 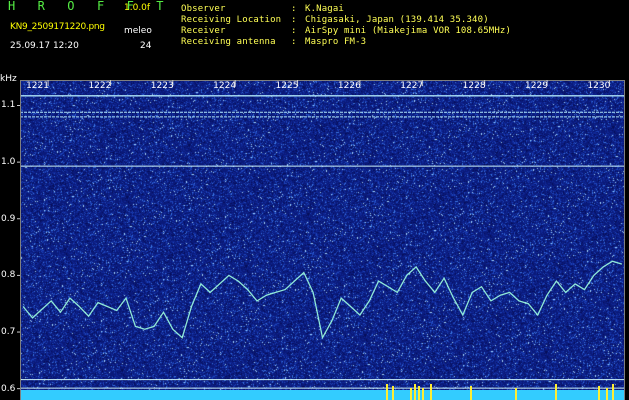 What do you see at coordinates (536, 86) in the screenshot?
I see `x-tick-label: 1229` at bounding box center [536, 86].